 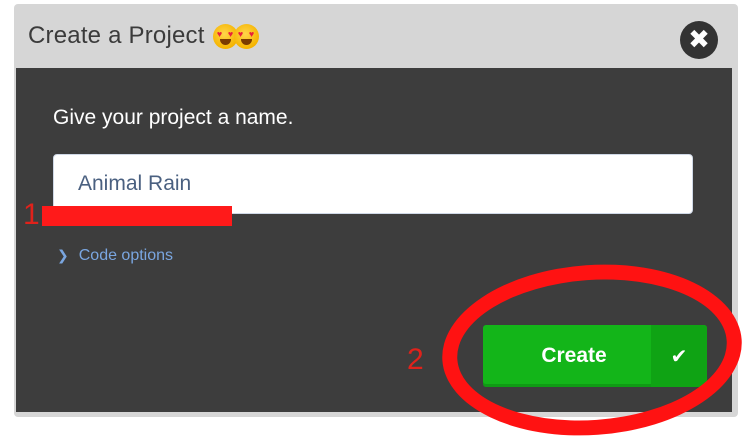 I want to click on code-options-label: Code options, so click(x=126, y=255).